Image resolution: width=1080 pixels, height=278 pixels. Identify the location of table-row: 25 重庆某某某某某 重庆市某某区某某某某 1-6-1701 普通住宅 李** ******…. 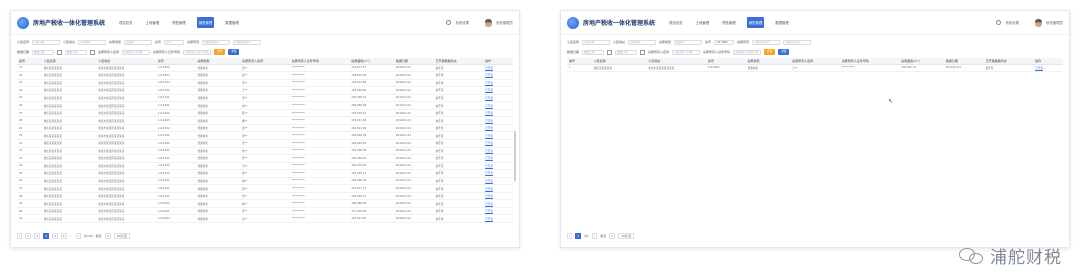
(265, 98).